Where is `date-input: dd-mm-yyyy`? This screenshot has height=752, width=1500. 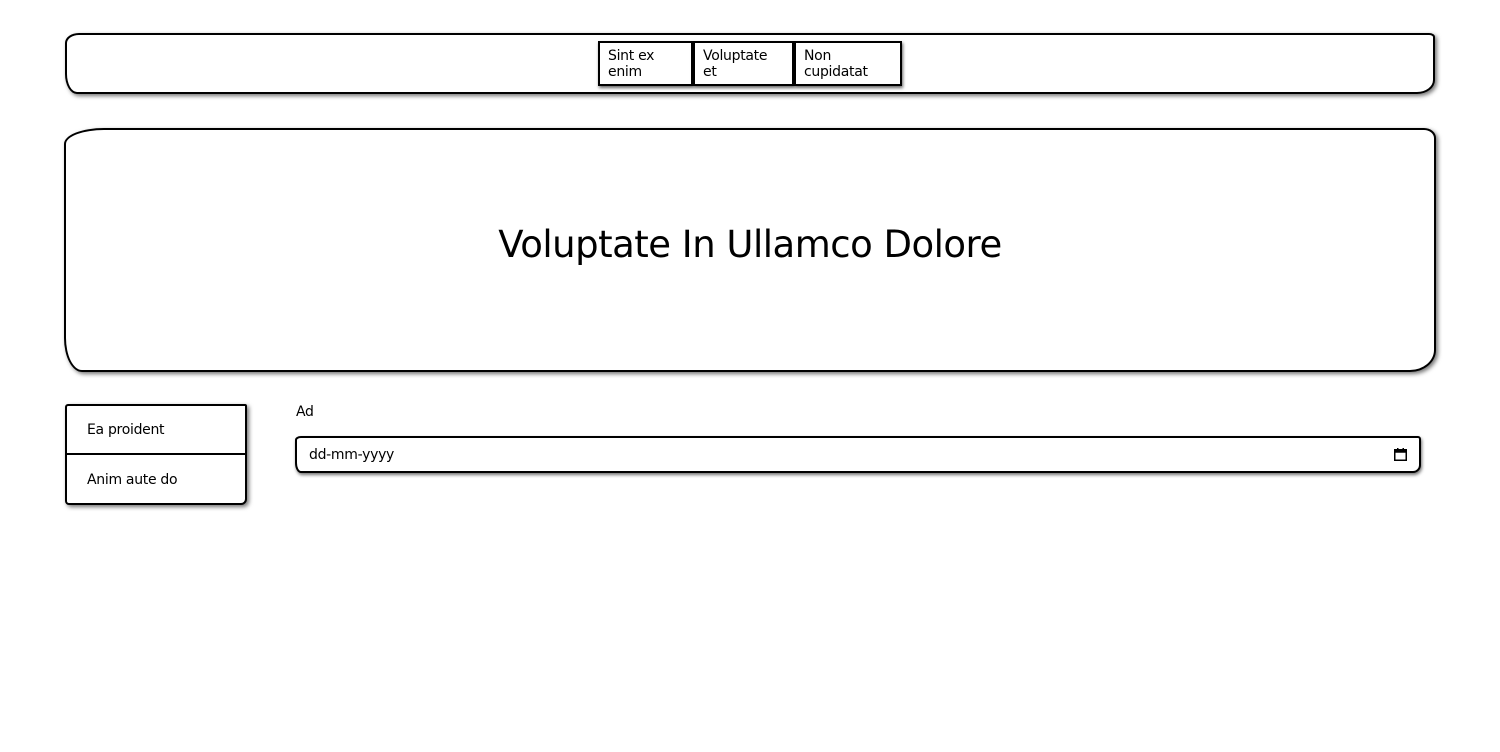
date-input: dd-mm-yyyy is located at coordinates (858, 454).